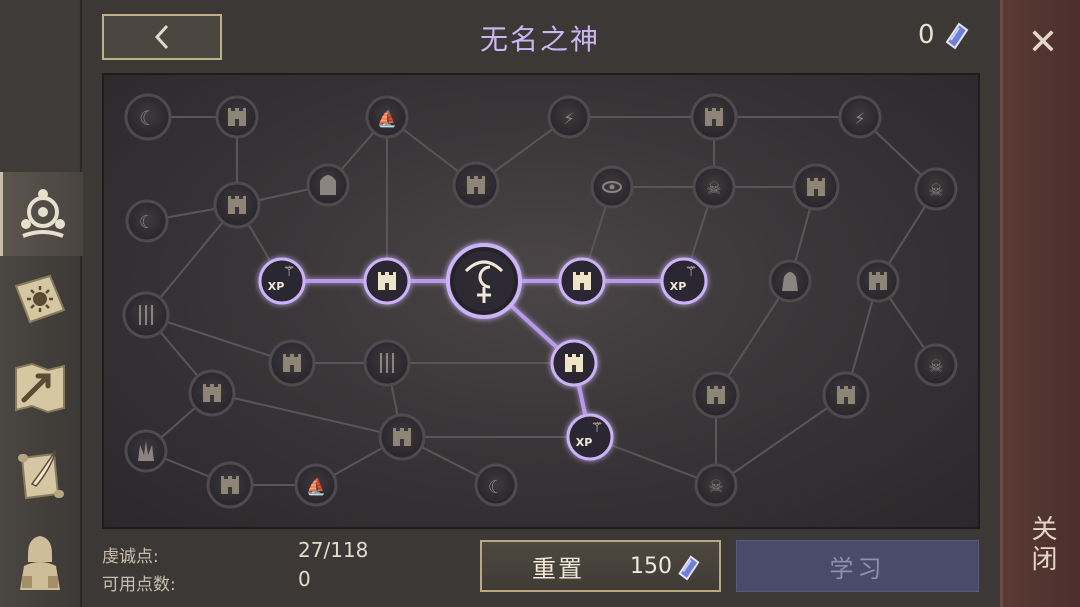 This screenshot has width=1080, height=607. I want to click on learn-button: 学习, so click(857, 566).